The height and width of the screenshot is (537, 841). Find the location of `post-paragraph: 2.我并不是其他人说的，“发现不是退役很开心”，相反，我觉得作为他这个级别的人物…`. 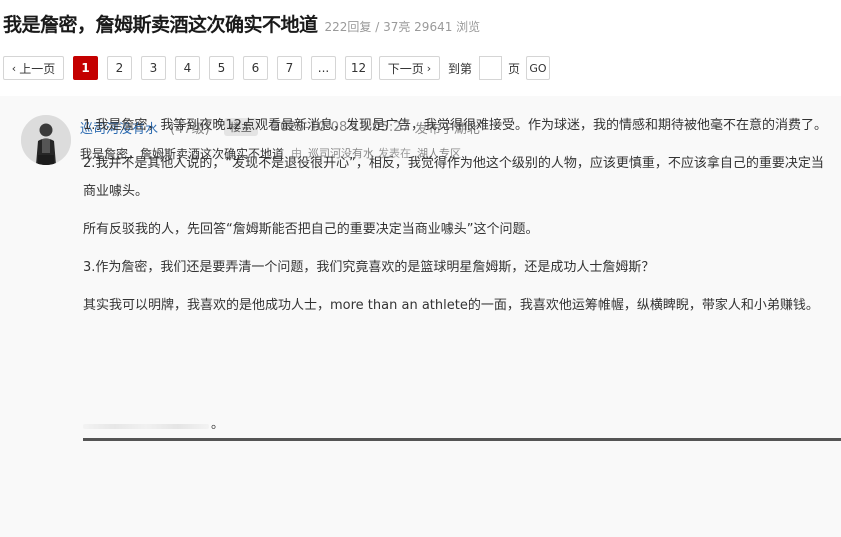

post-paragraph: 2.我并不是其他人说的，“发现不是退役很开心”，相反，我觉得作为他这个级别的人物… is located at coordinates (453, 177).